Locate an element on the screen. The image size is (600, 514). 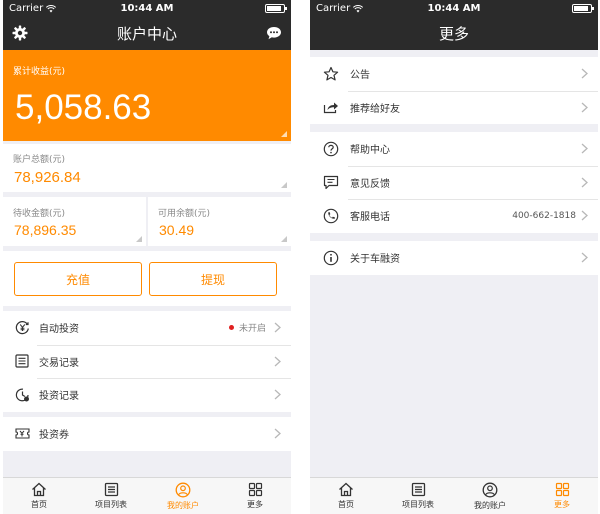
more-menu-group-1: 公告 推荐给好友 is located at coordinates (454, 90).